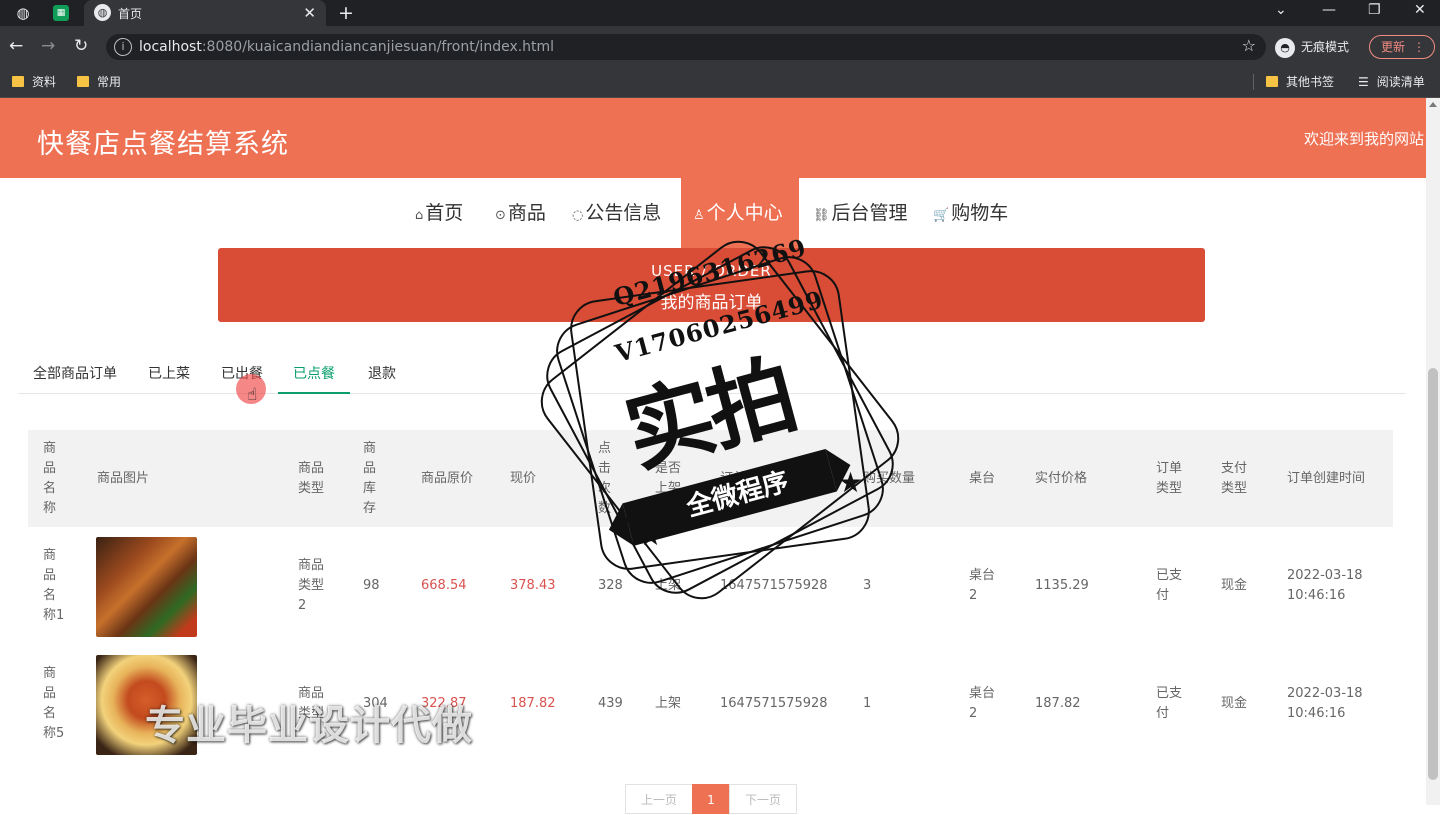  What do you see at coordinates (1433, 104) in the screenshot?
I see `scroll-up-icon` at bounding box center [1433, 104].